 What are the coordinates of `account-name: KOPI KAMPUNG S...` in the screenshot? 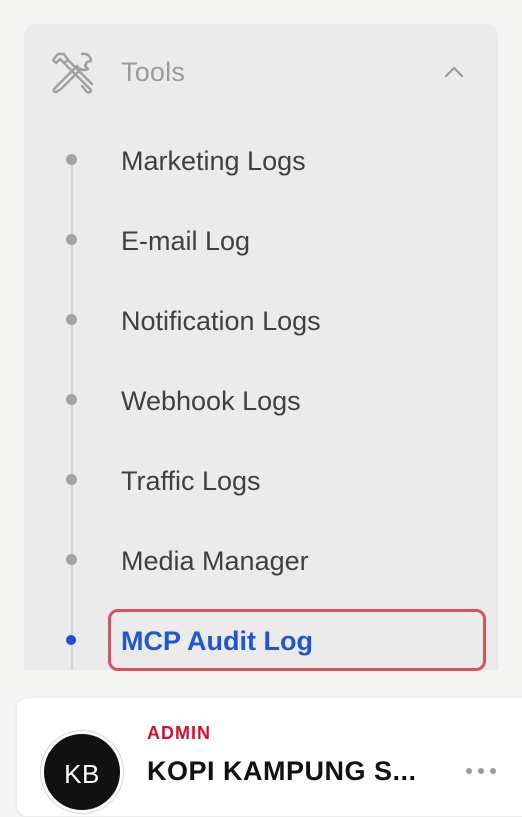 It's located at (282, 771).